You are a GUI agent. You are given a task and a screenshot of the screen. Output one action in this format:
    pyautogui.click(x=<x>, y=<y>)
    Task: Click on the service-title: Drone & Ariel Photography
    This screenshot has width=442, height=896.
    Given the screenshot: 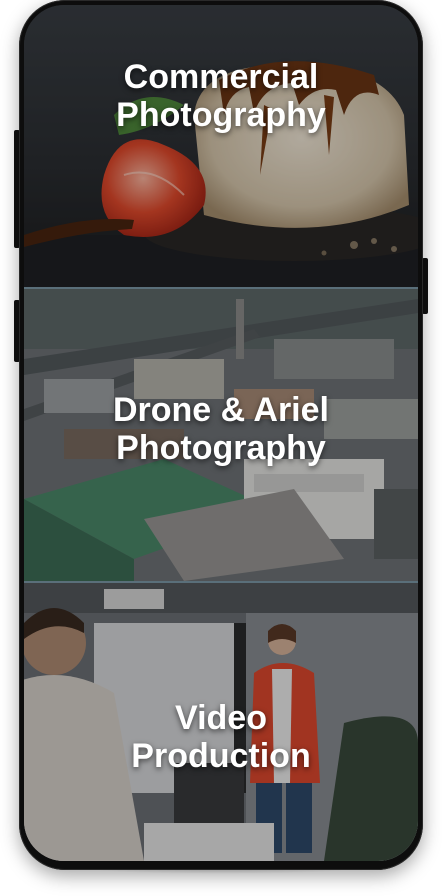 What is the action you would take?
    pyautogui.click(x=220, y=429)
    